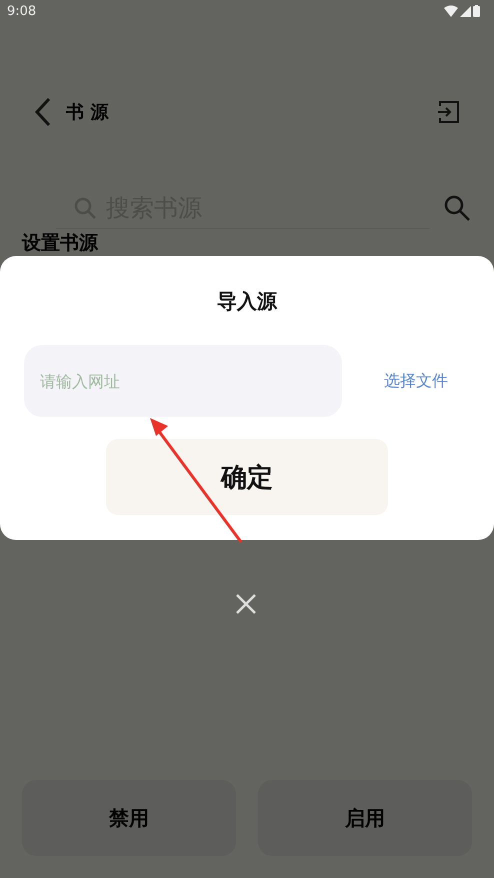 This screenshot has height=878, width=494. Describe the element at coordinates (21, 11) in the screenshot. I see `status-time: 9:08` at that location.